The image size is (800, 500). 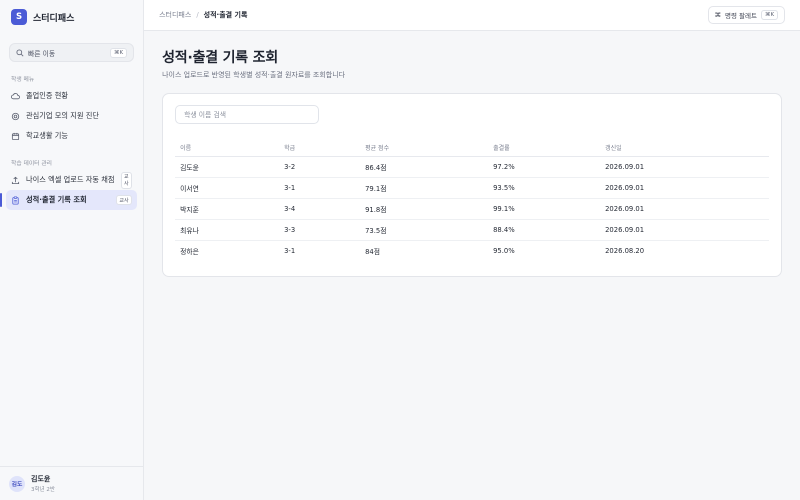 I want to click on column-header-attendance: 출결률, so click(x=544, y=148).